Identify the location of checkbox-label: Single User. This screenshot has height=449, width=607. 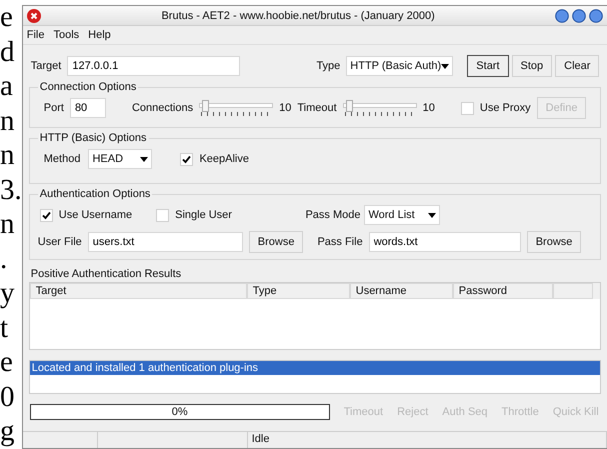
(203, 215).